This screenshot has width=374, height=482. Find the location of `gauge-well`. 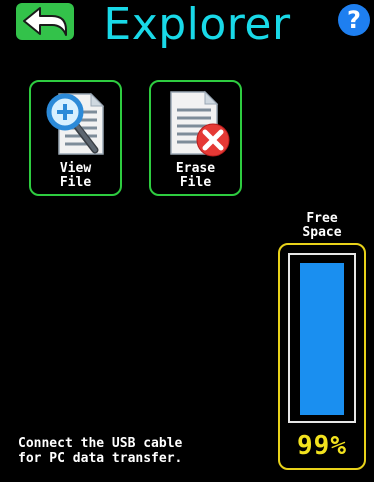

gauge-well is located at coordinates (322, 338).